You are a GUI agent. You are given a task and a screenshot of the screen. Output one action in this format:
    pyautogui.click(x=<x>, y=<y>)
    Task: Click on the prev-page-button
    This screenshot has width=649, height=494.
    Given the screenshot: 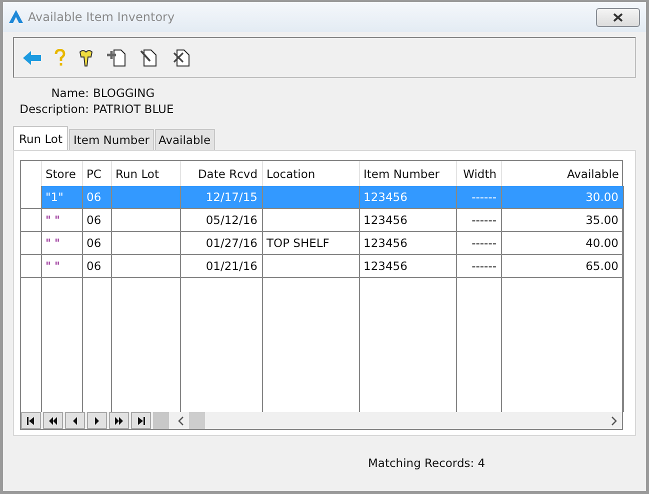 What is the action you would take?
    pyautogui.click(x=53, y=420)
    